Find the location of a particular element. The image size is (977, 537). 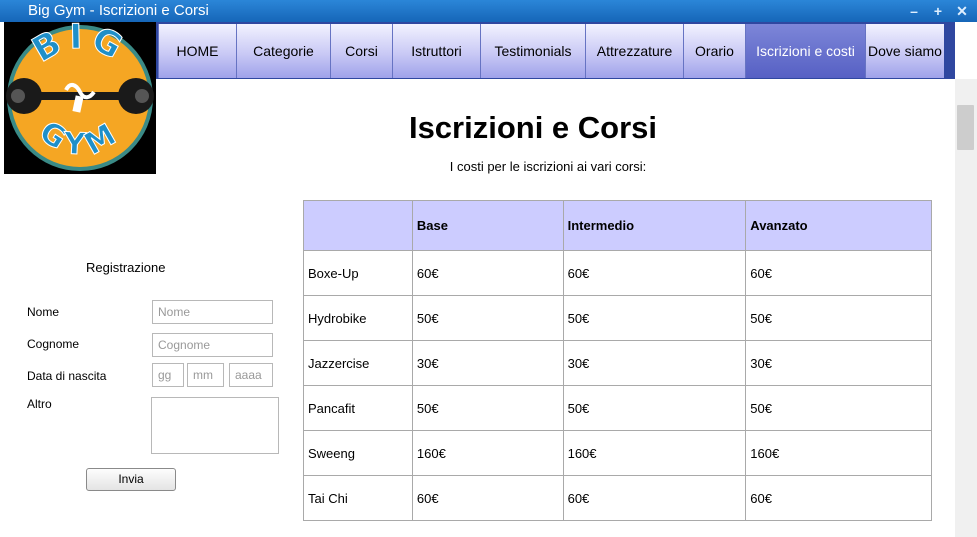

nav-item-orario: Orario is located at coordinates (714, 51).